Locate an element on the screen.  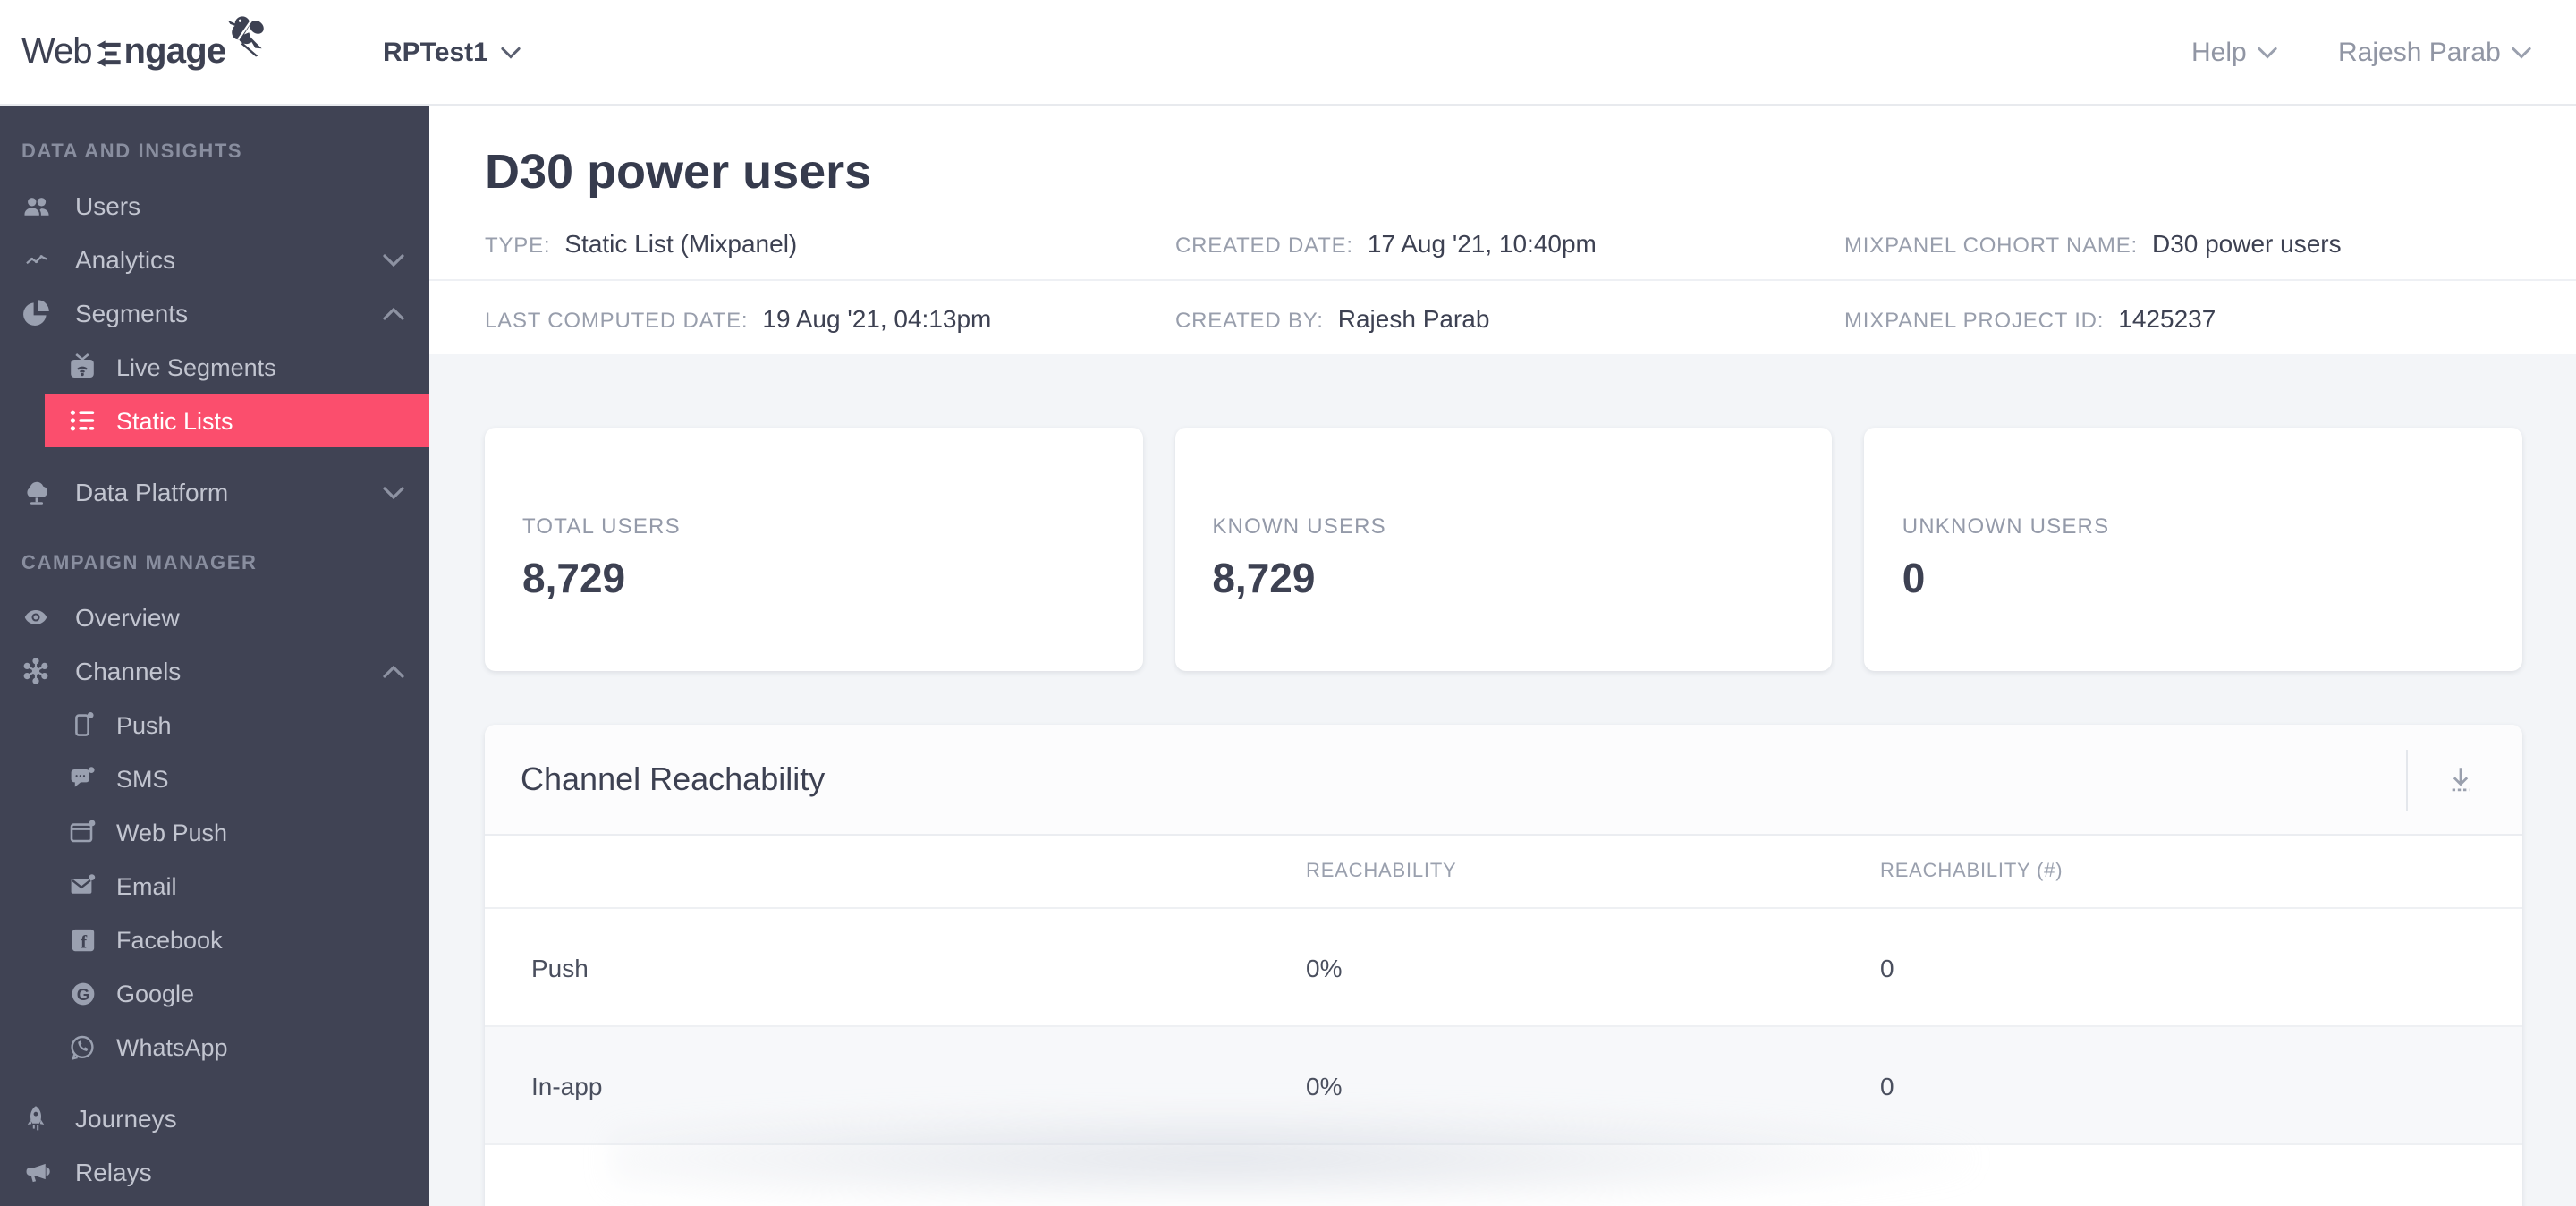
facebook-icon: f is located at coordinates (82, 939).